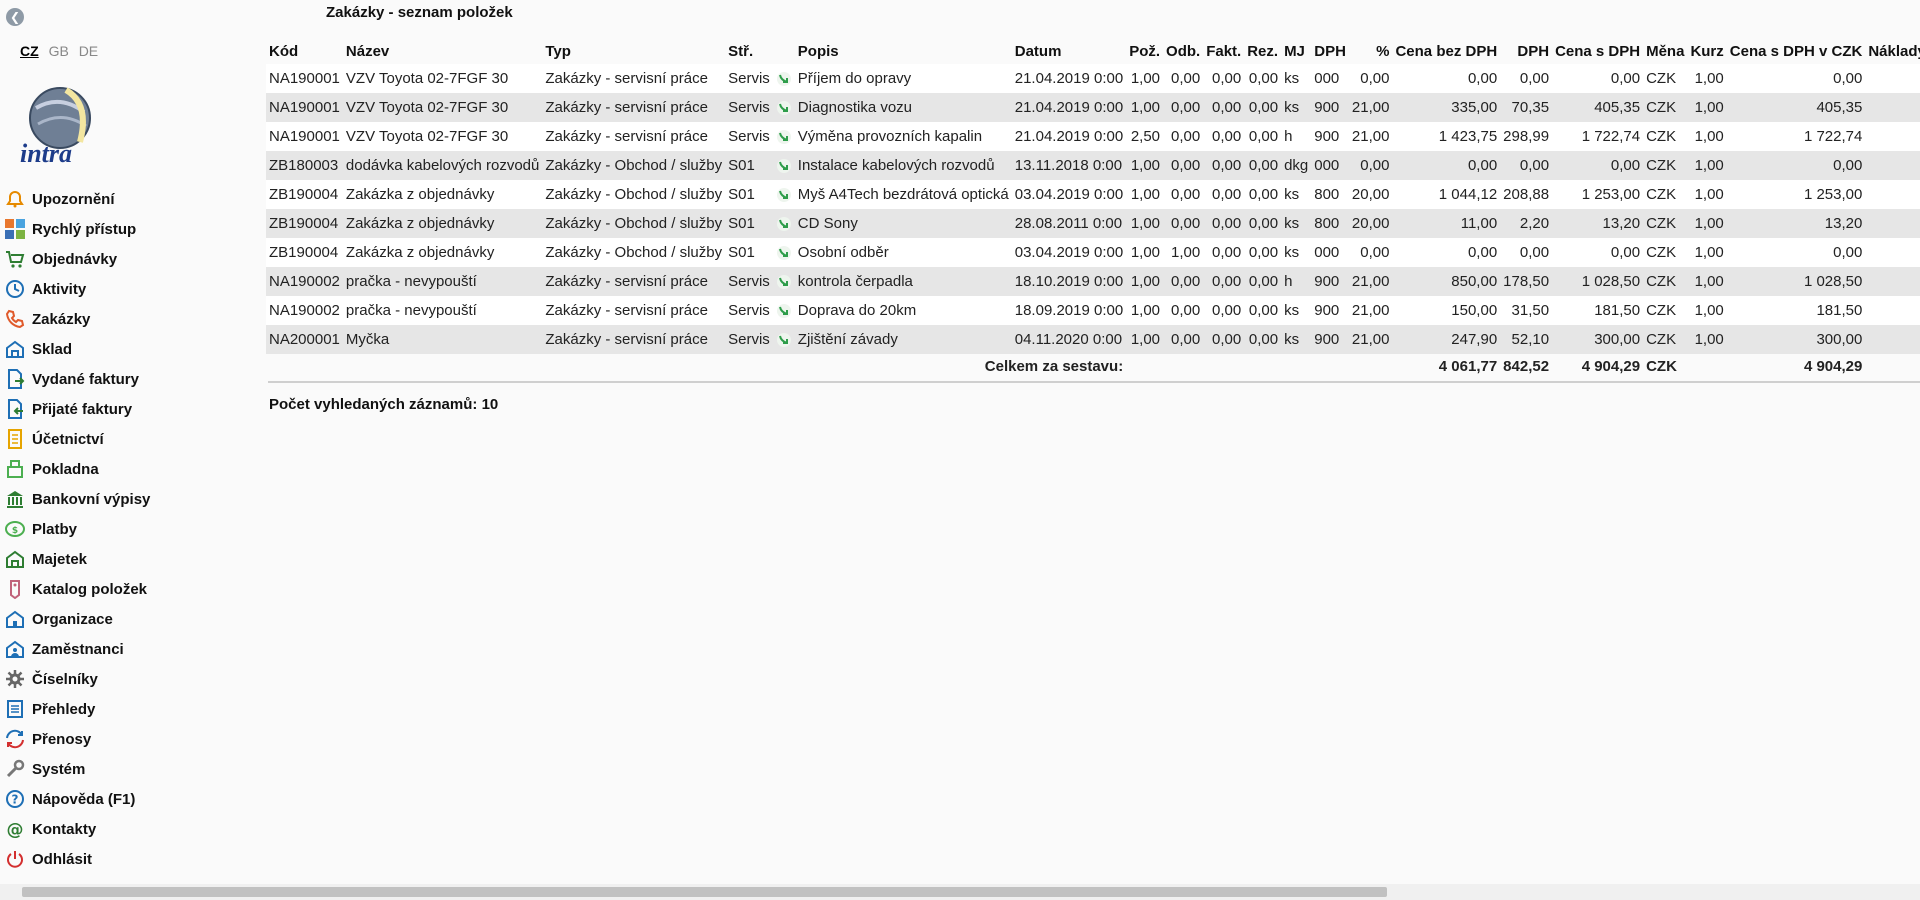  I want to click on column-header, so click(784, 51).